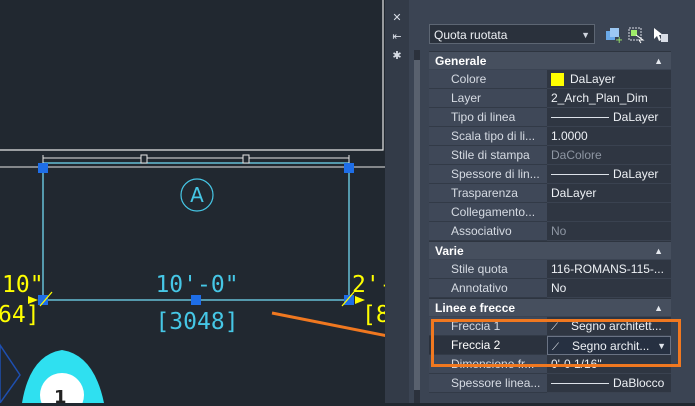 The height and width of the screenshot is (406, 695). I want to click on annotation-highlight-box, so click(556, 343).